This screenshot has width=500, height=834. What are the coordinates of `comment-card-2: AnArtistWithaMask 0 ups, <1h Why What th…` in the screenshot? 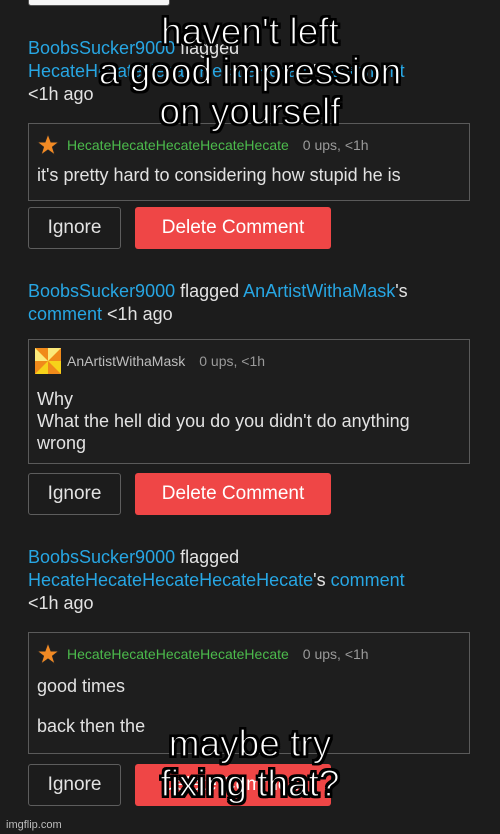 It's located at (249, 401).